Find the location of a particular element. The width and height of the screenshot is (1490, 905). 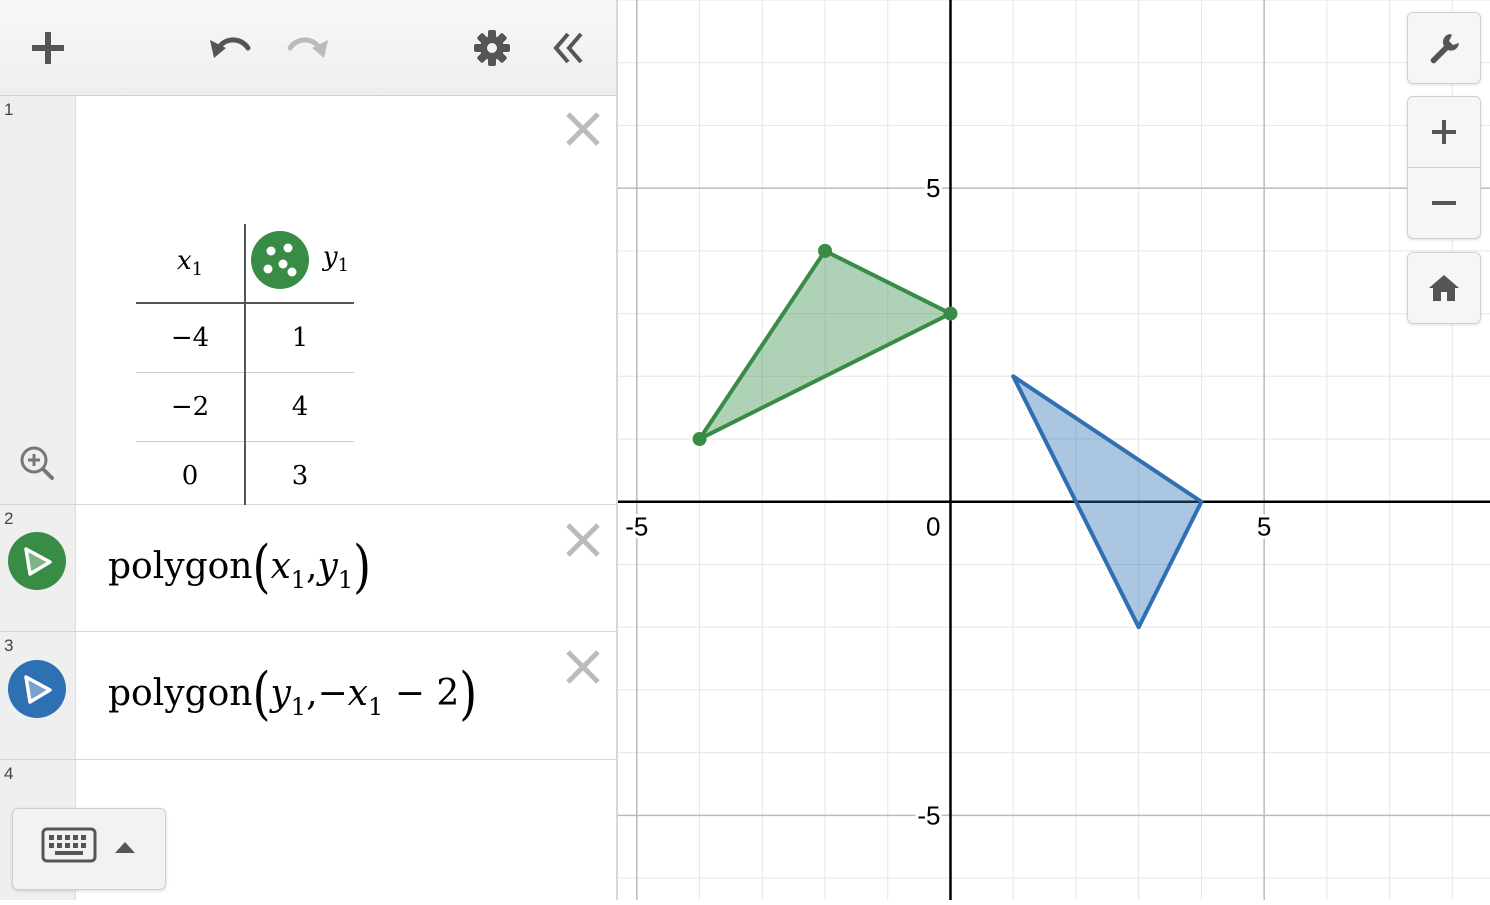

table-row: −4 1 is located at coordinates (245, 338).